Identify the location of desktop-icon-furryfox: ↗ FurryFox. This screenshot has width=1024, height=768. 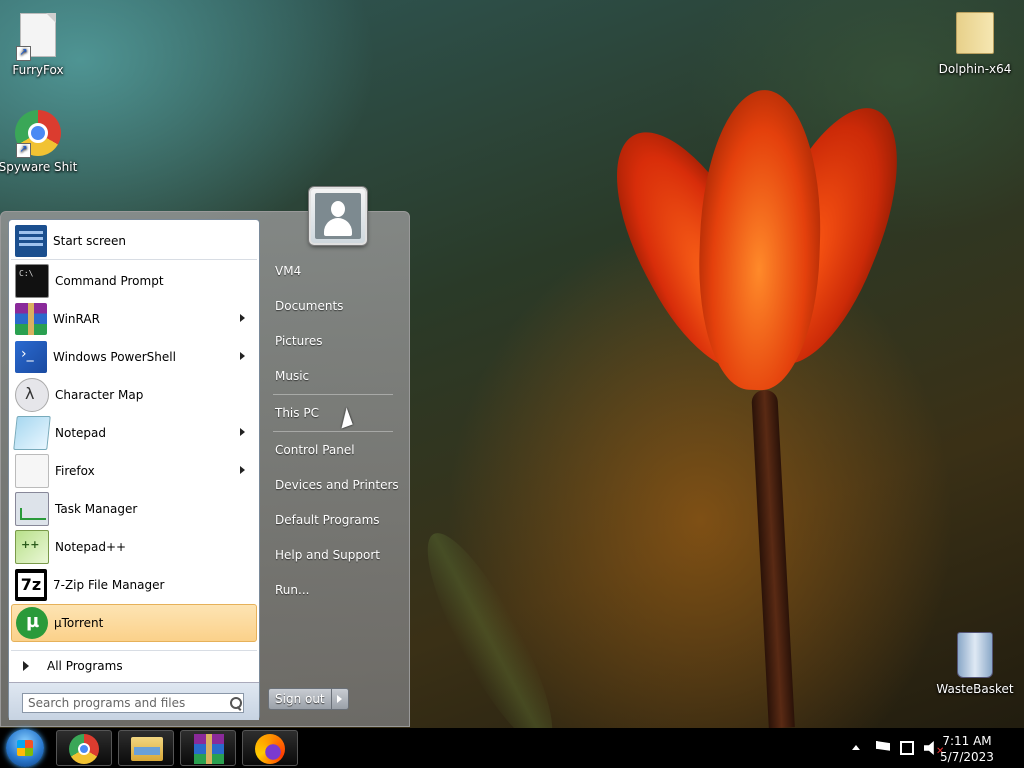
(41, 43).